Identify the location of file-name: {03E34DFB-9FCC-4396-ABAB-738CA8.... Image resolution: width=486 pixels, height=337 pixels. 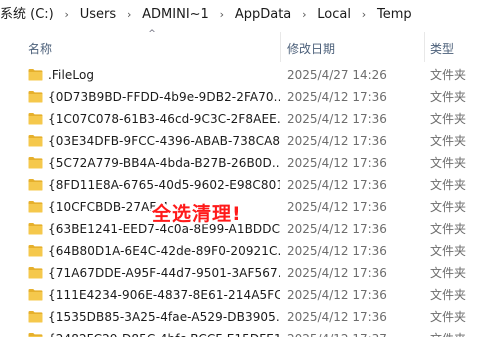
(164, 141).